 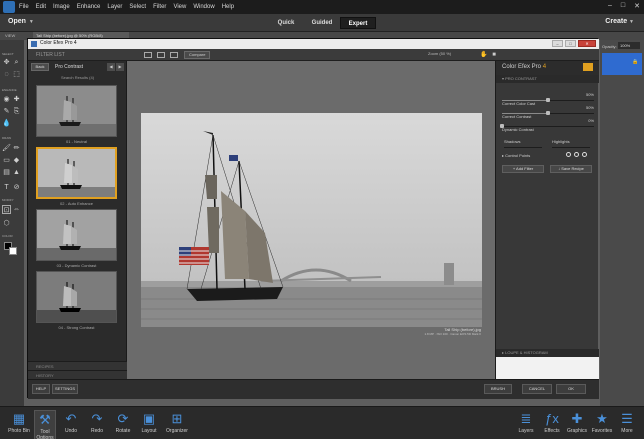 What do you see at coordinates (76, 300) in the screenshot?
I see `preset-item: 04 - Strong Contrast` at bounding box center [76, 300].